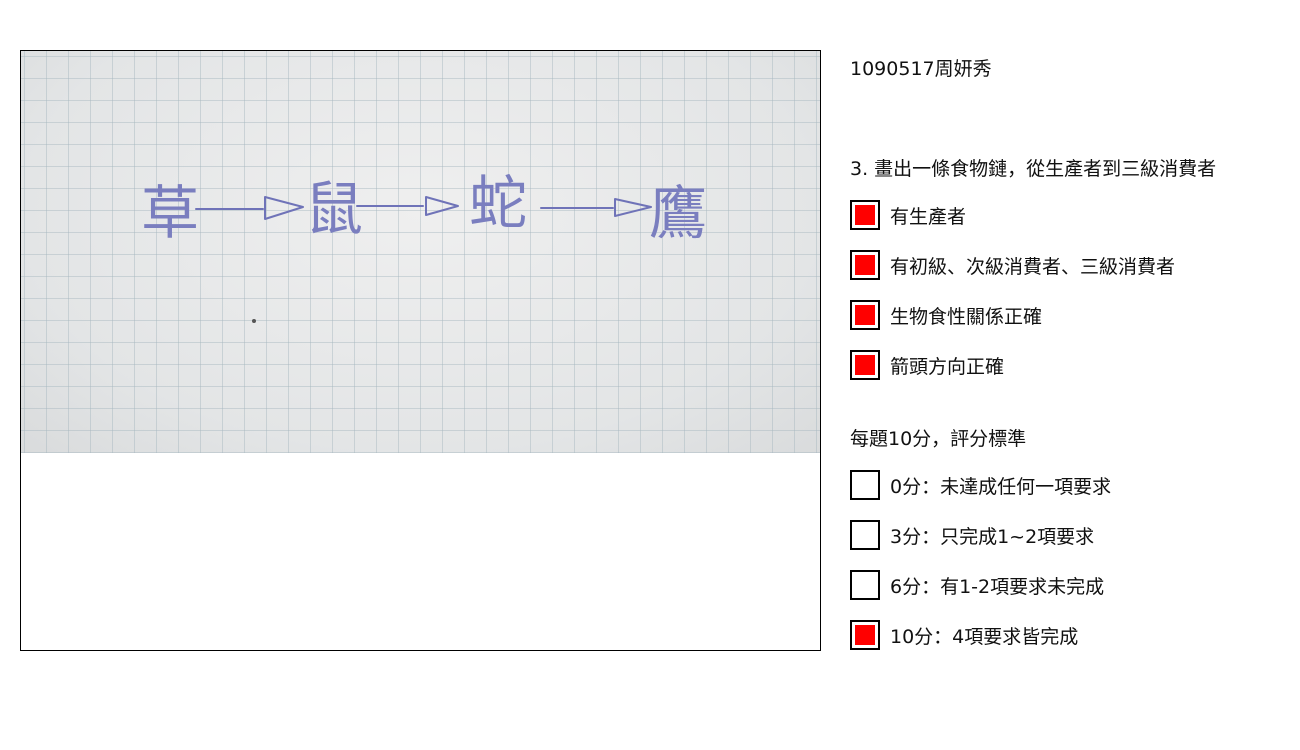 The image size is (1300, 750). What do you see at coordinates (997, 586) in the screenshot?
I see `score-label: 6分：有1-2項要求未完成` at bounding box center [997, 586].